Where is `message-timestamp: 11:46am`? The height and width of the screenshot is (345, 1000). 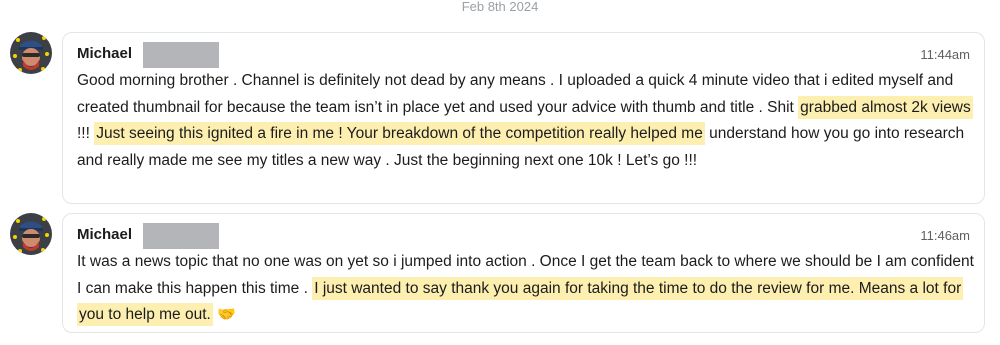
message-timestamp: 11:46am is located at coordinates (945, 236).